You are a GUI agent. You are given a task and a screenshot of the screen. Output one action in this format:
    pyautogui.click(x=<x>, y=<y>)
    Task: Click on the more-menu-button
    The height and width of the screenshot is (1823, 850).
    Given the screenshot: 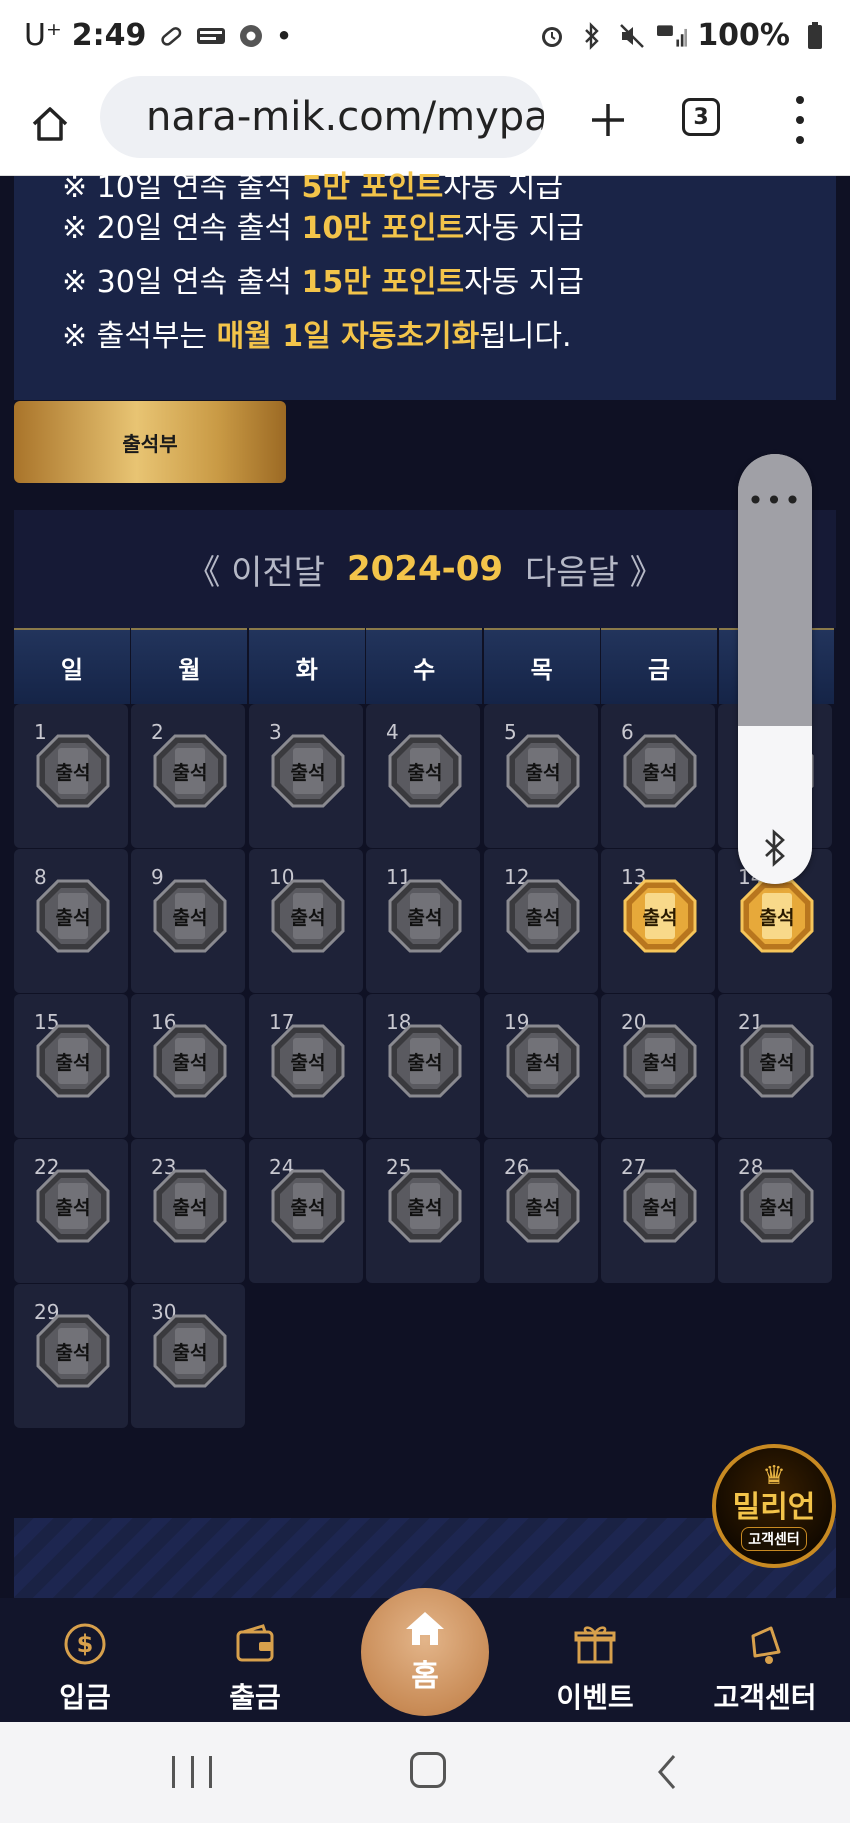 What is the action you would take?
    pyautogui.click(x=800, y=120)
    